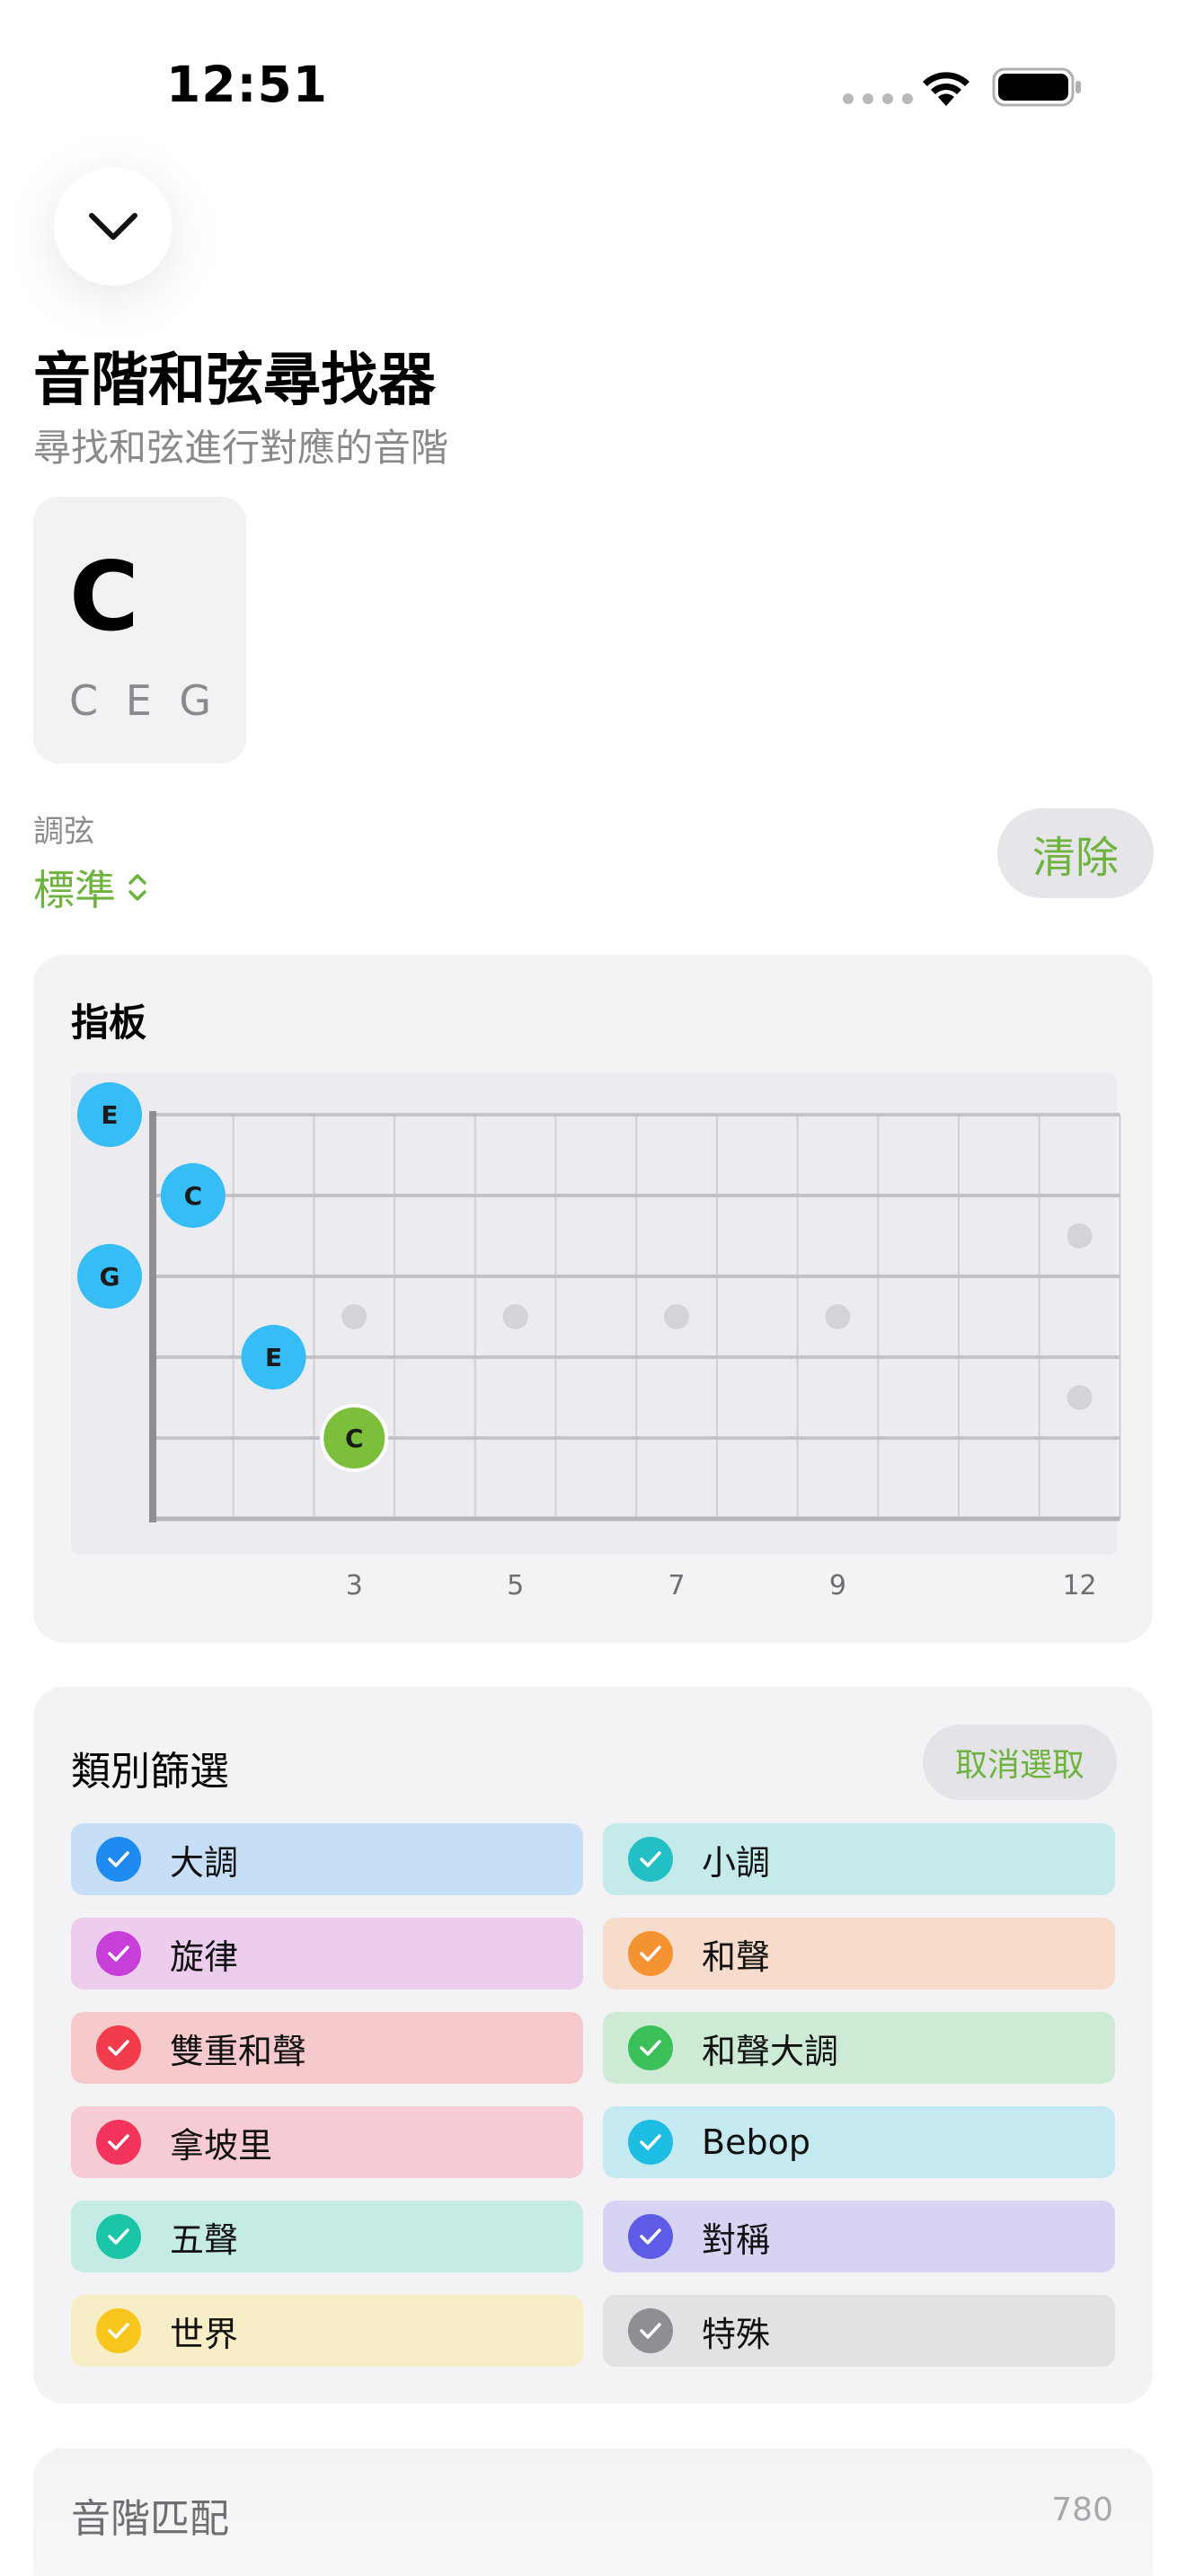  What do you see at coordinates (859, 2236) in the screenshot?
I see `category-chip: 對稱` at bounding box center [859, 2236].